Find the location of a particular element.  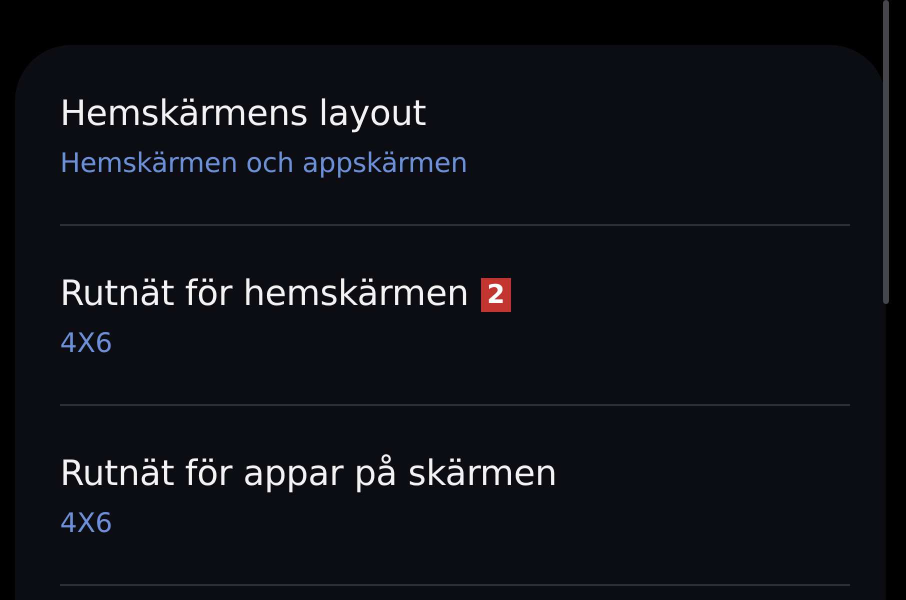

setting-title: Rutnät för hemskärmen is located at coordinates (264, 294).